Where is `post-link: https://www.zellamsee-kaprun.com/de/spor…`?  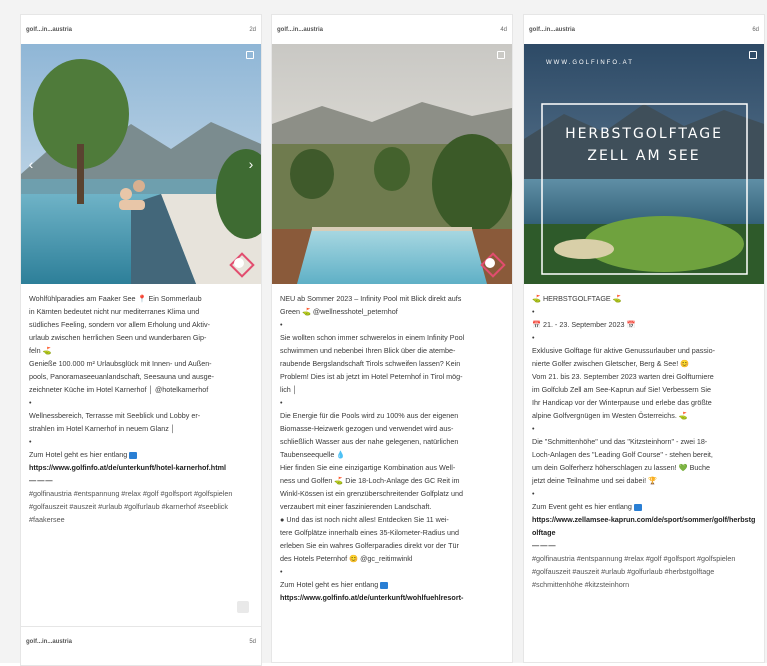 post-link: https://www.zellamsee-kaprun.com/de/spor… is located at coordinates (645, 526).